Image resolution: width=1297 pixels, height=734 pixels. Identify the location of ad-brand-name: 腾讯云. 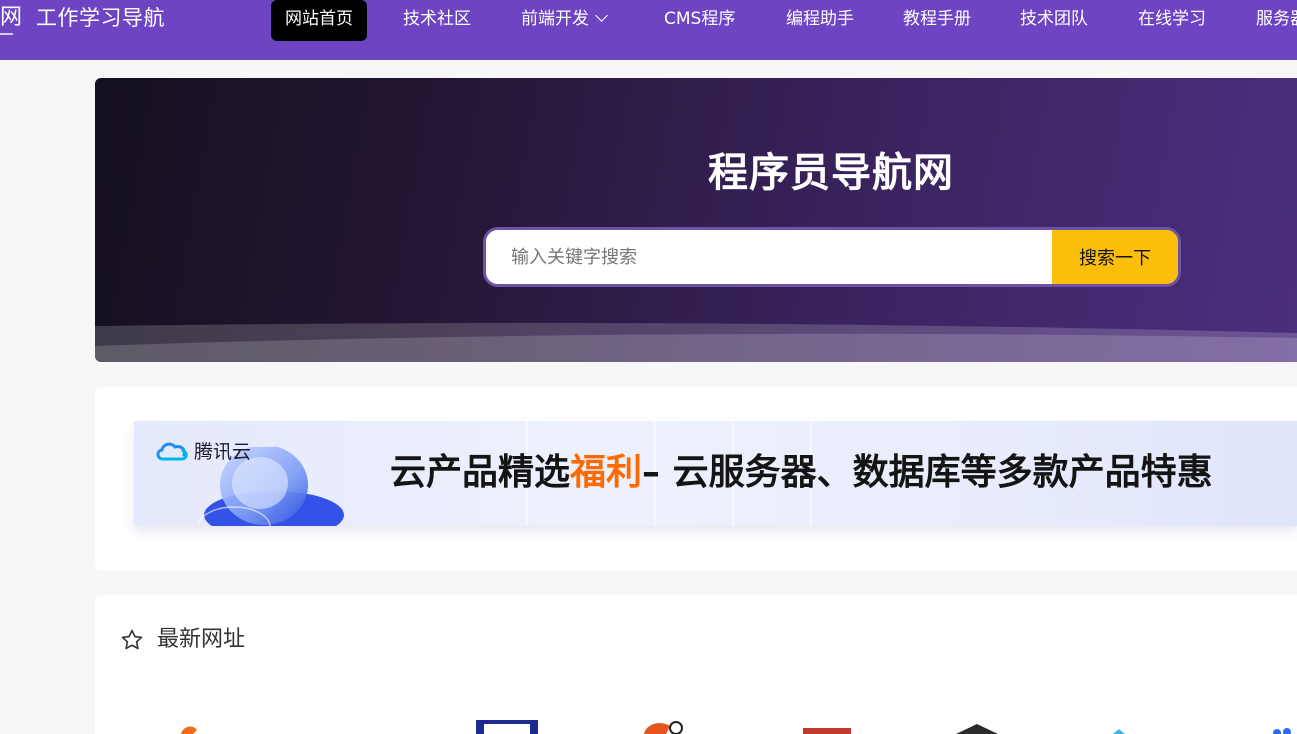
(223, 452).